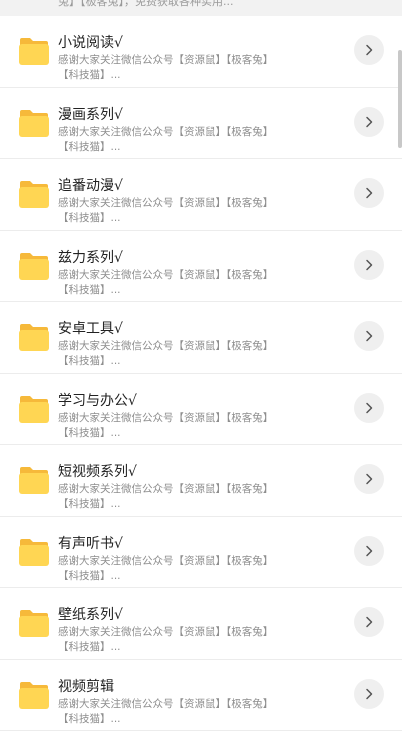  What do you see at coordinates (90, 257) in the screenshot?
I see `item-title: 兹力系列√` at bounding box center [90, 257].